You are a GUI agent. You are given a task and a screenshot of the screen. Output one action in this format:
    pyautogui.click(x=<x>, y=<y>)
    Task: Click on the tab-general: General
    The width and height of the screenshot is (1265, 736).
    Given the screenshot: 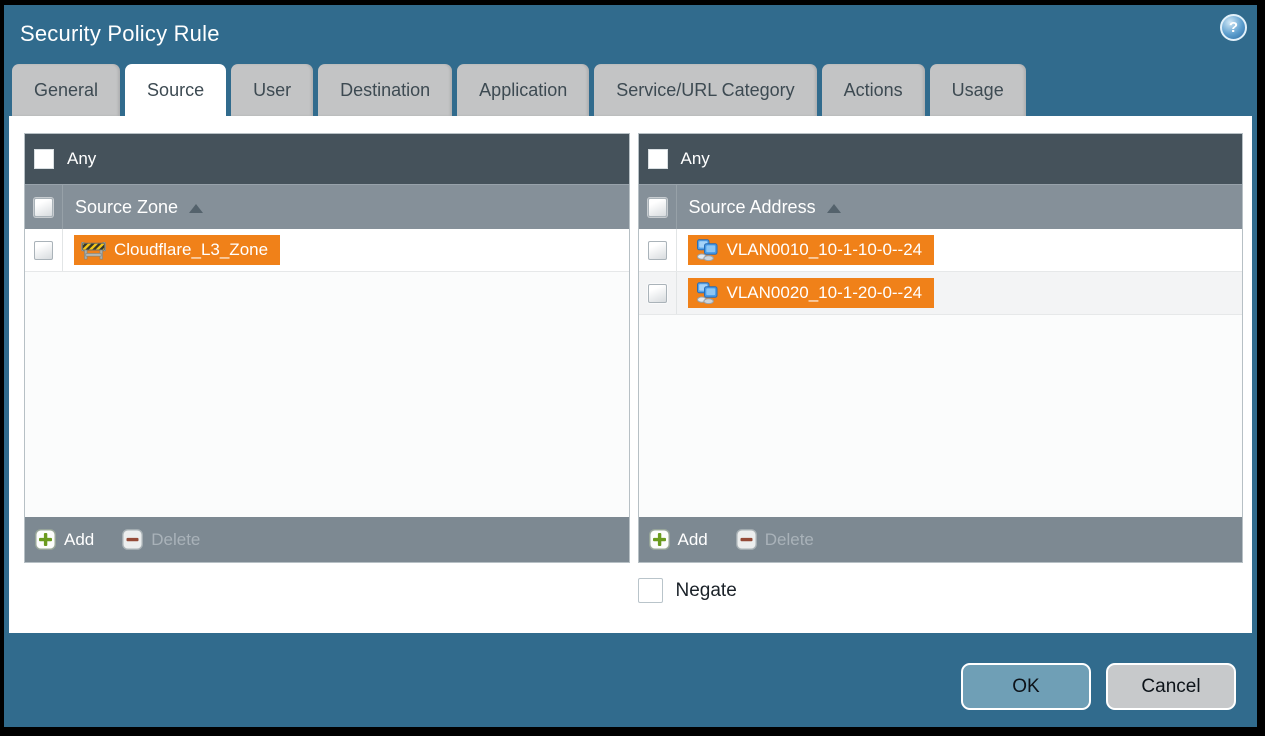 What is the action you would take?
    pyautogui.click(x=66, y=90)
    